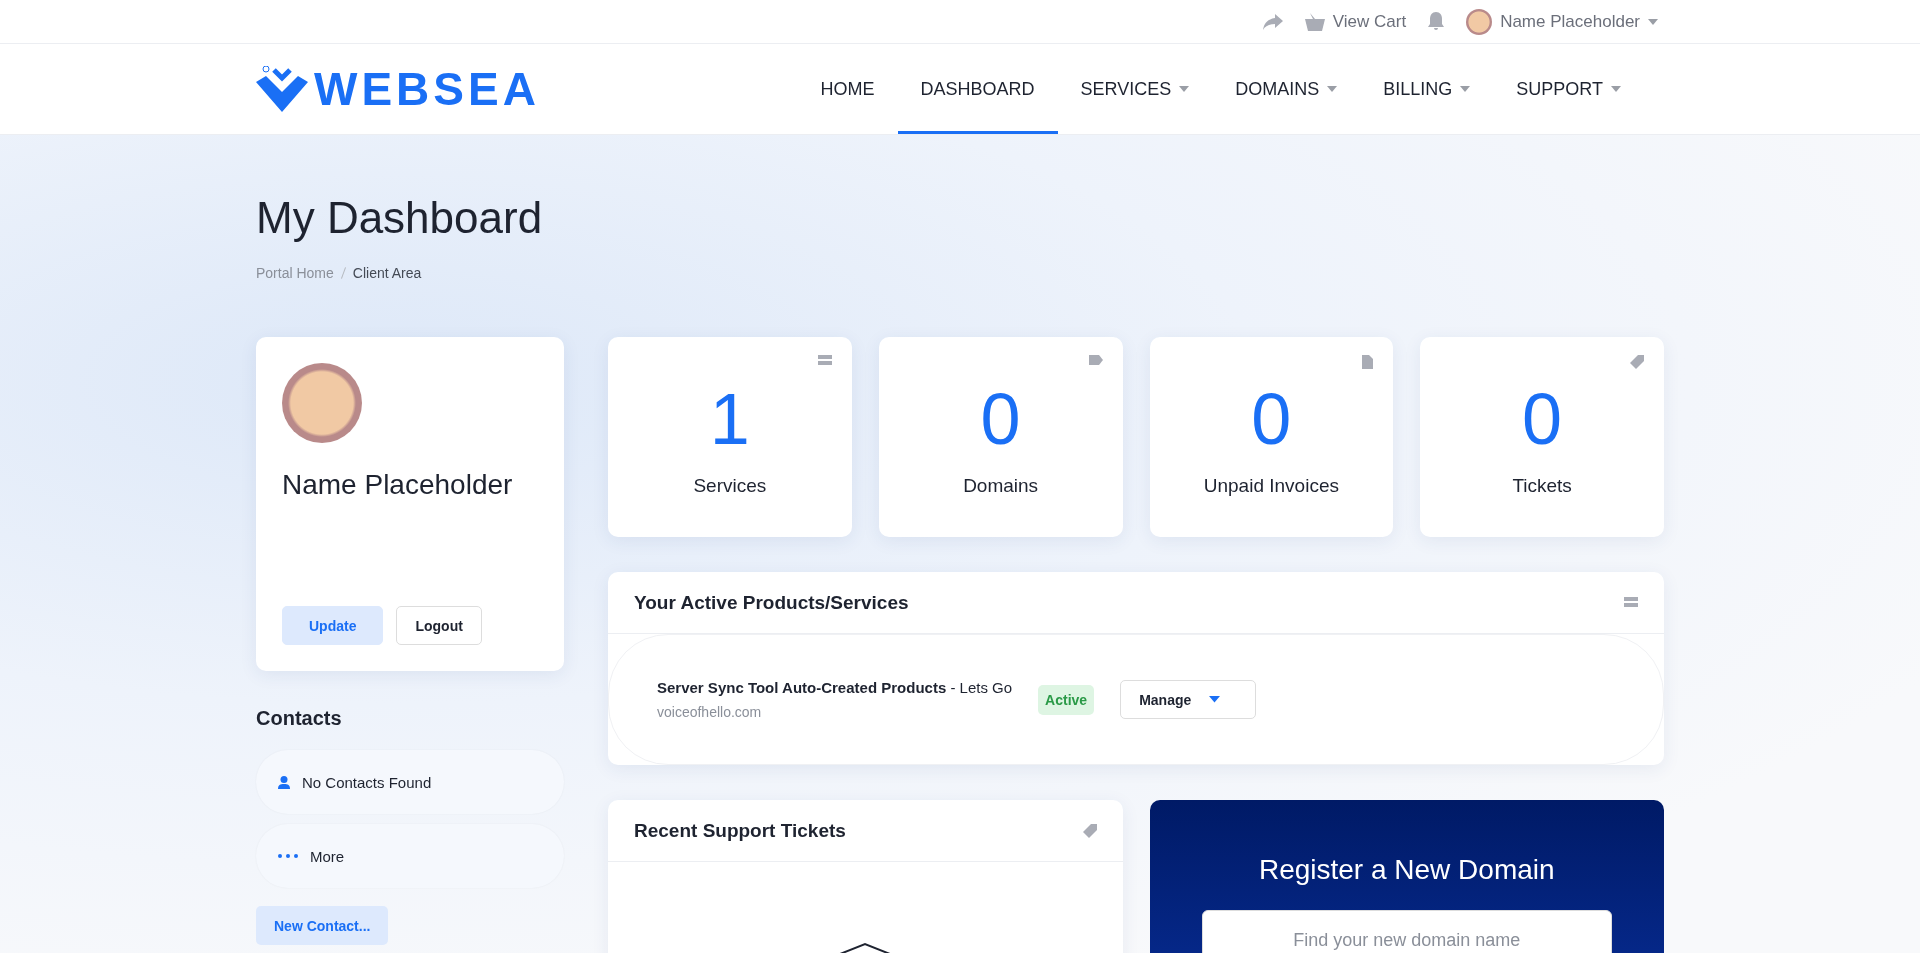 The width and height of the screenshot is (1920, 953). What do you see at coordinates (1188, 699) in the screenshot?
I see `manage-button: Manage` at bounding box center [1188, 699].